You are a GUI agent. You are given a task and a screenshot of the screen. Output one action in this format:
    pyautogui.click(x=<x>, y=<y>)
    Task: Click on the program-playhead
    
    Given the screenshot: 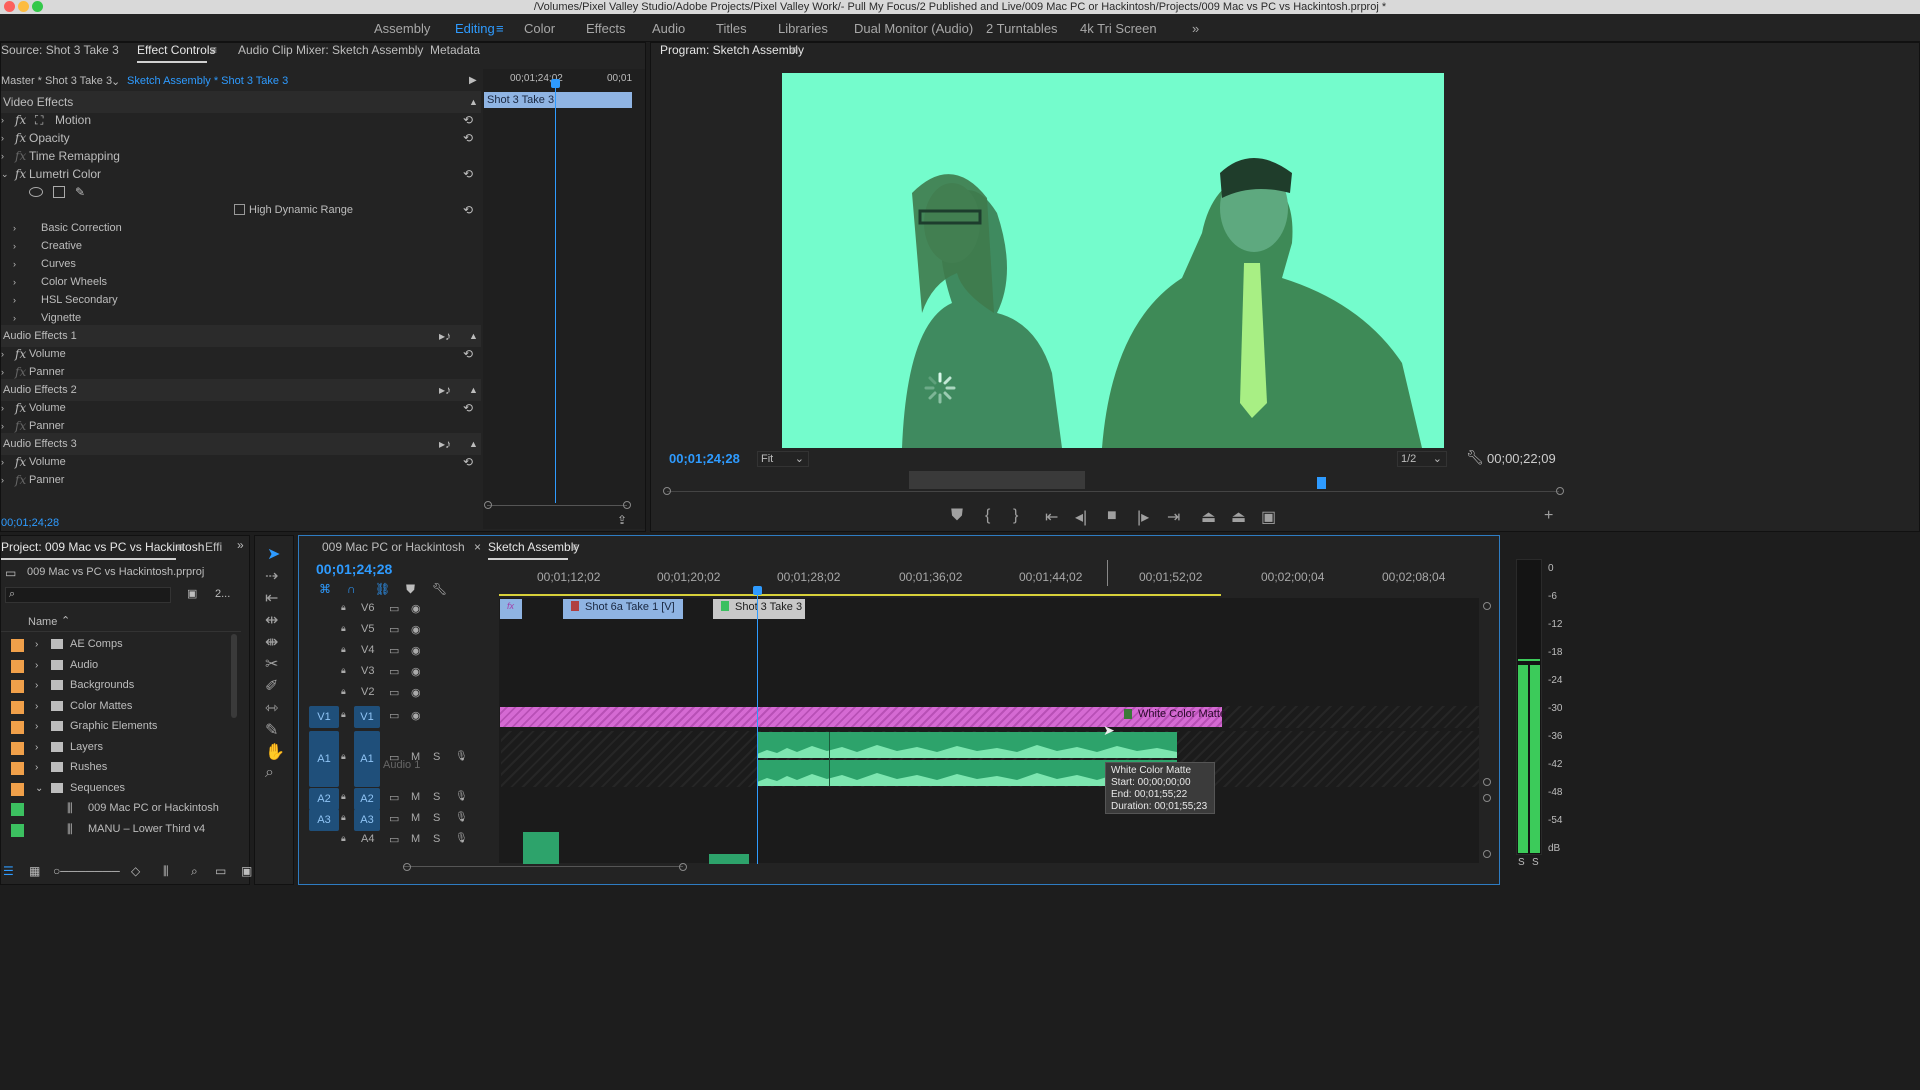 What is the action you would take?
    pyautogui.click(x=1321, y=483)
    